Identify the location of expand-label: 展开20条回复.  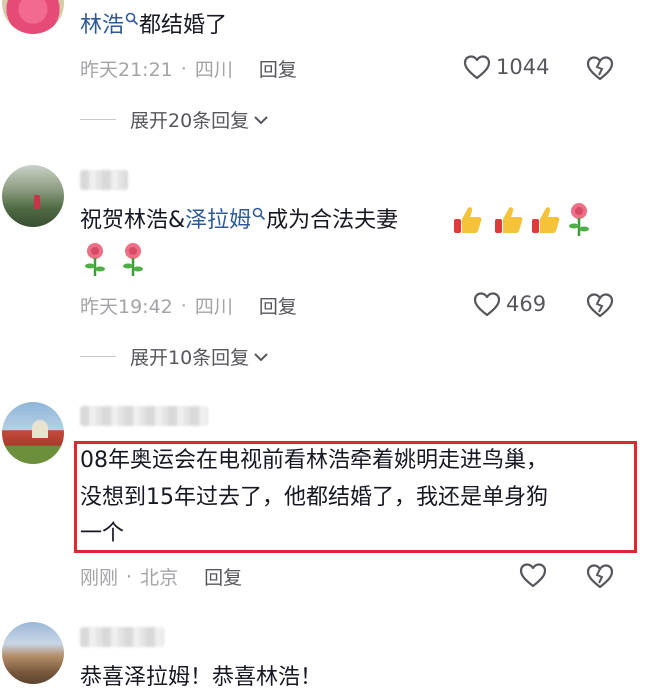
(190, 121).